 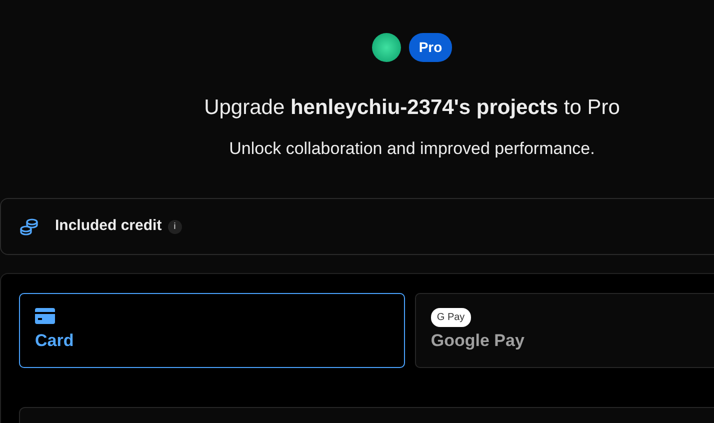 What do you see at coordinates (412, 108) in the screenshot?
I see `page-title: Upgrade henleychiu-2374's projects to Pro` at bounding box center [412, 108].